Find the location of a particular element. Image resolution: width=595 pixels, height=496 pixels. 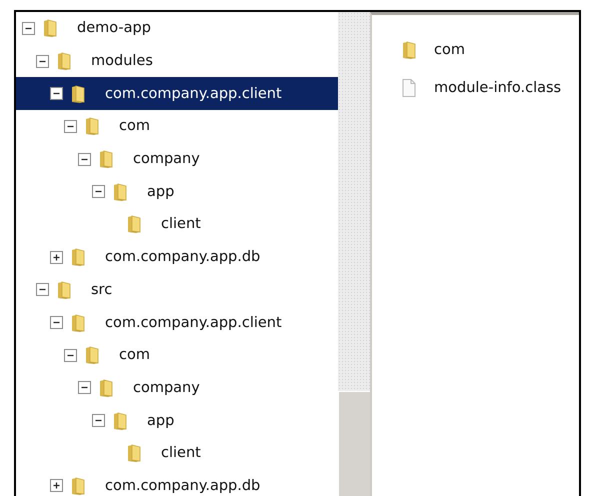

tree-item: src is located at coordinates (177, 290).